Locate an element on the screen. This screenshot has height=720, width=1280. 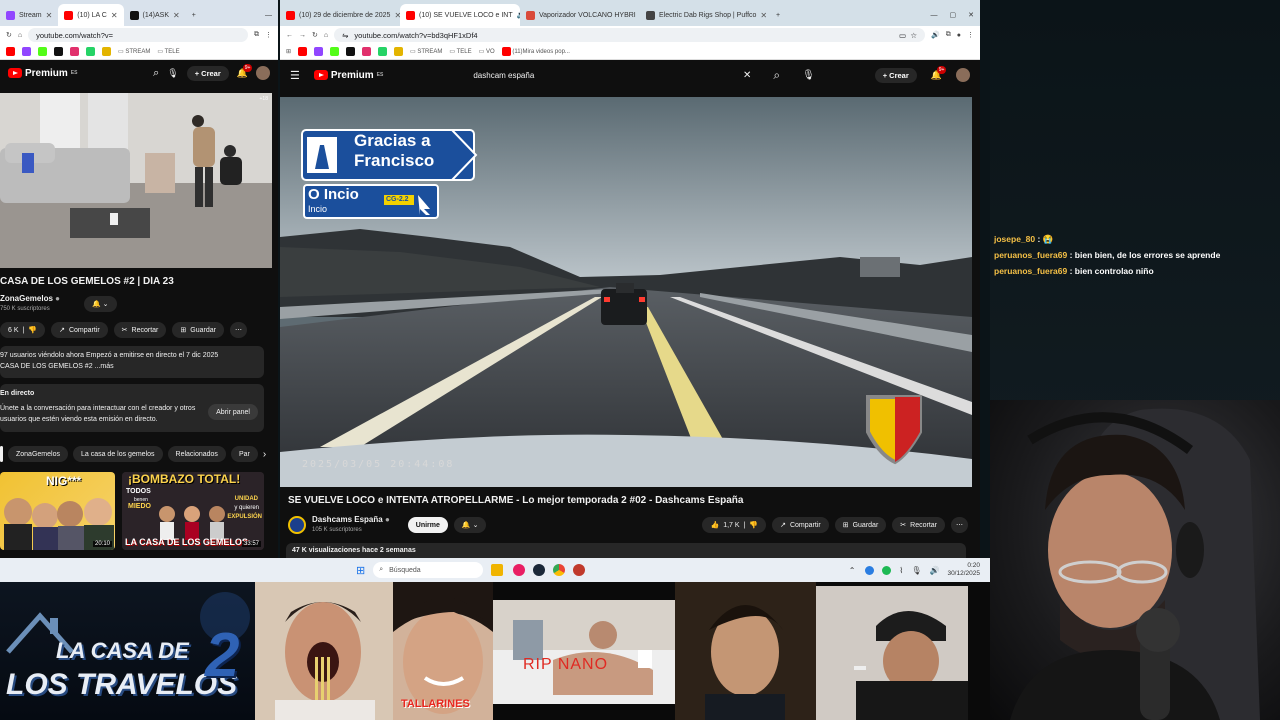
chip-all is located at coordinates (1, 454).